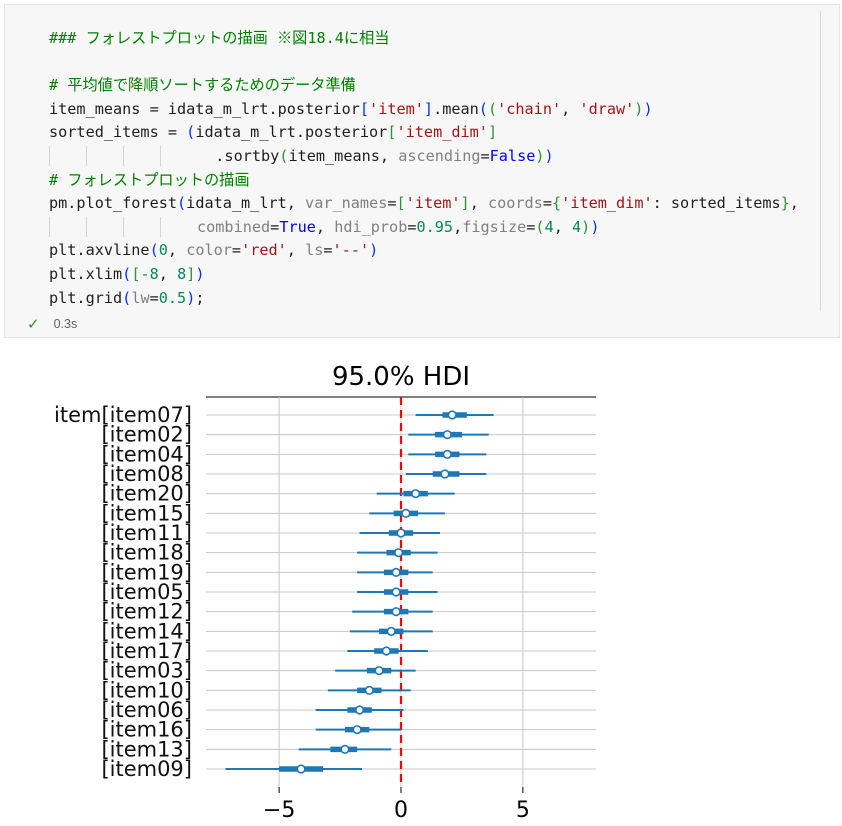 The image size is (842, 826). Describe the element at coordinates (149, 179) in the screenshot. I see `code-token: # フォレストプロットの描画` at that location.